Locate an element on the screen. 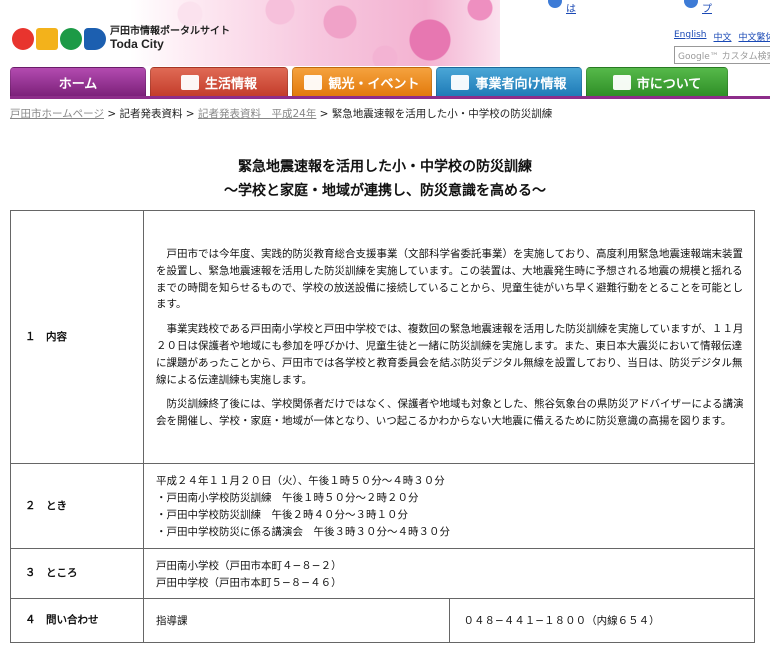 The width and height of the screenshot is (770, 661). logo-mark-icon is located at coordinates (59, 38).